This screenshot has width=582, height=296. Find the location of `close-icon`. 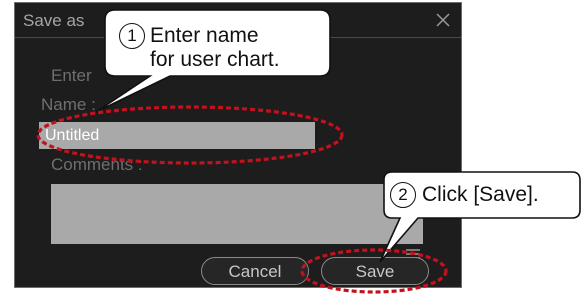

close-icon is located at coordinates (443, 20).